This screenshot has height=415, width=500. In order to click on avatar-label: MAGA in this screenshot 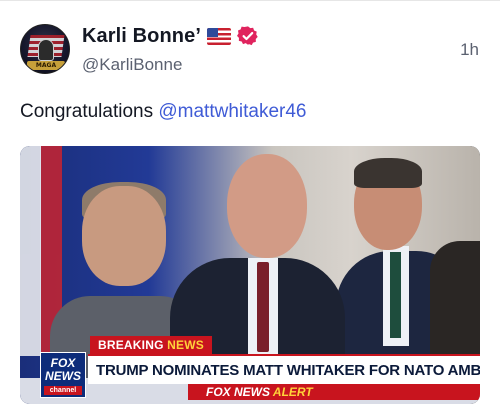, I will do `click(46, 65)`.